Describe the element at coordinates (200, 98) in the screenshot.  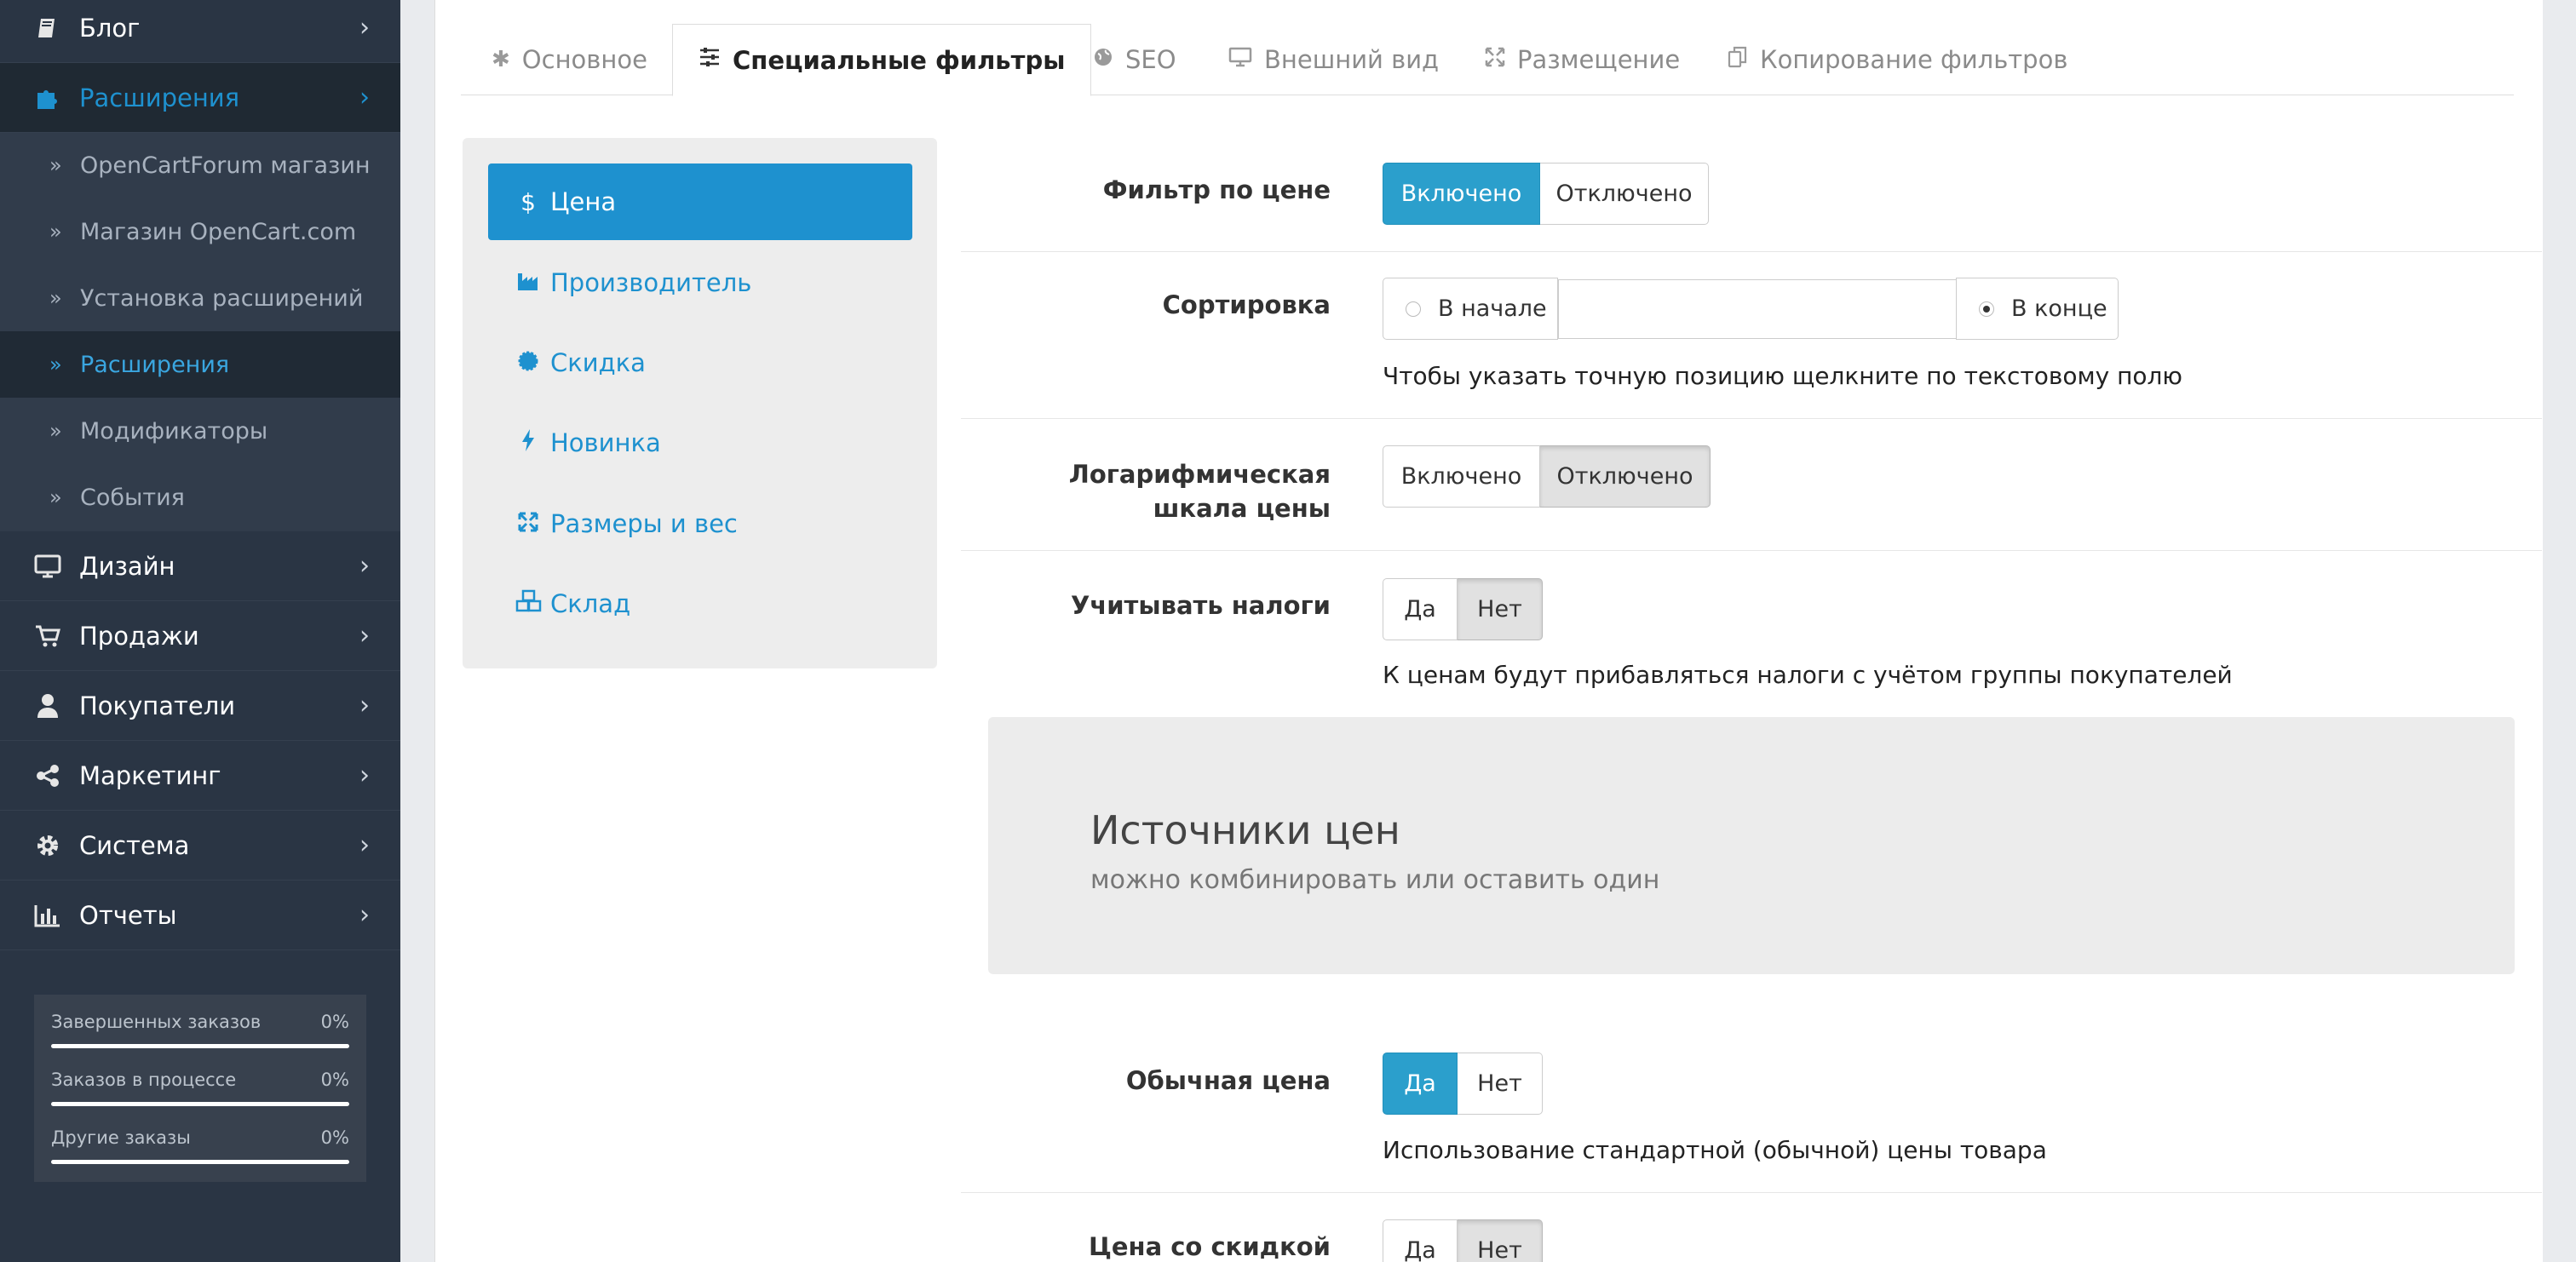
I see `sidebar-item-extensions: Расширения ›` at that location.